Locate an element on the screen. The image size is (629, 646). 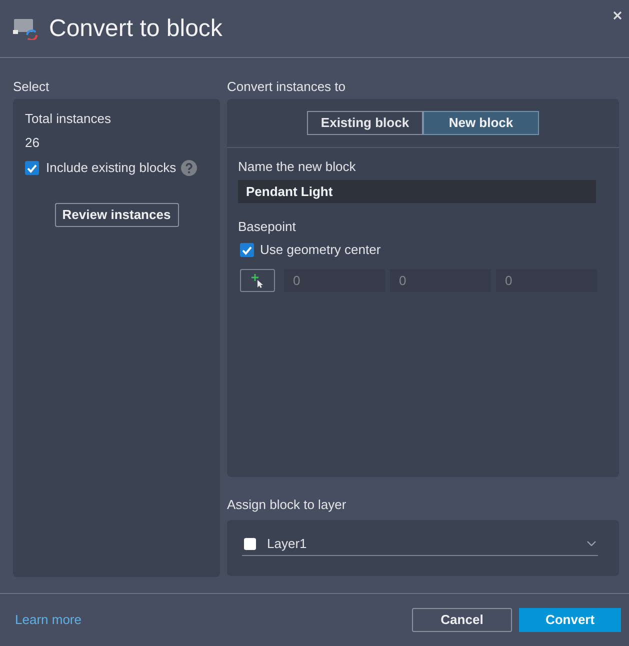
tab: Existing block is located at coordinates (365, 123).